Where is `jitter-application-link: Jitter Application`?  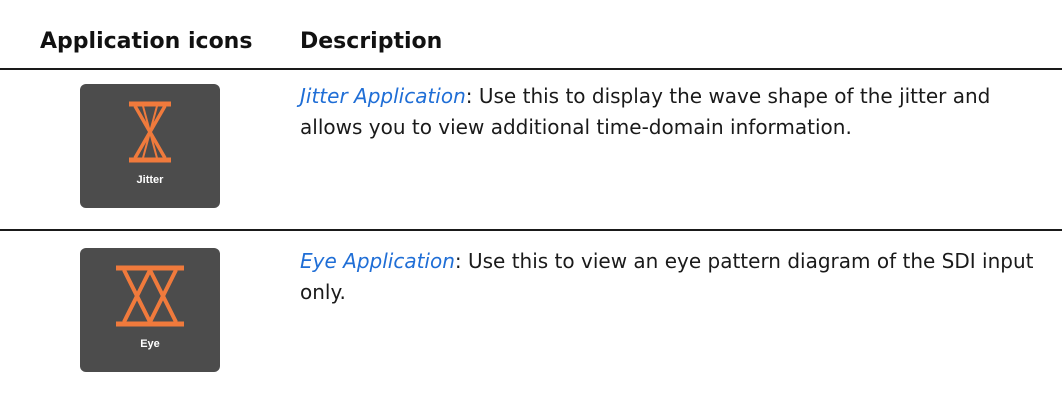
jitter-application-link: Jitter Application is located at coordinates (383, 96).